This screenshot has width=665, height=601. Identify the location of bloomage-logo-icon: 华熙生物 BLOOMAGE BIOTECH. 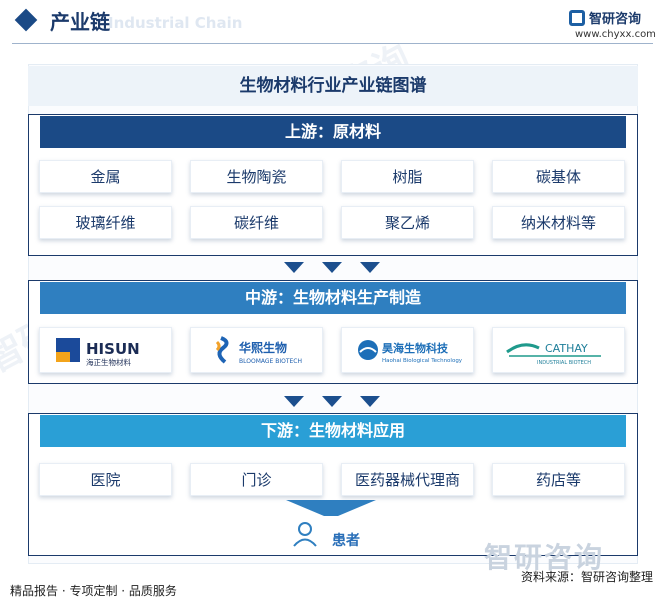
(258, 350).